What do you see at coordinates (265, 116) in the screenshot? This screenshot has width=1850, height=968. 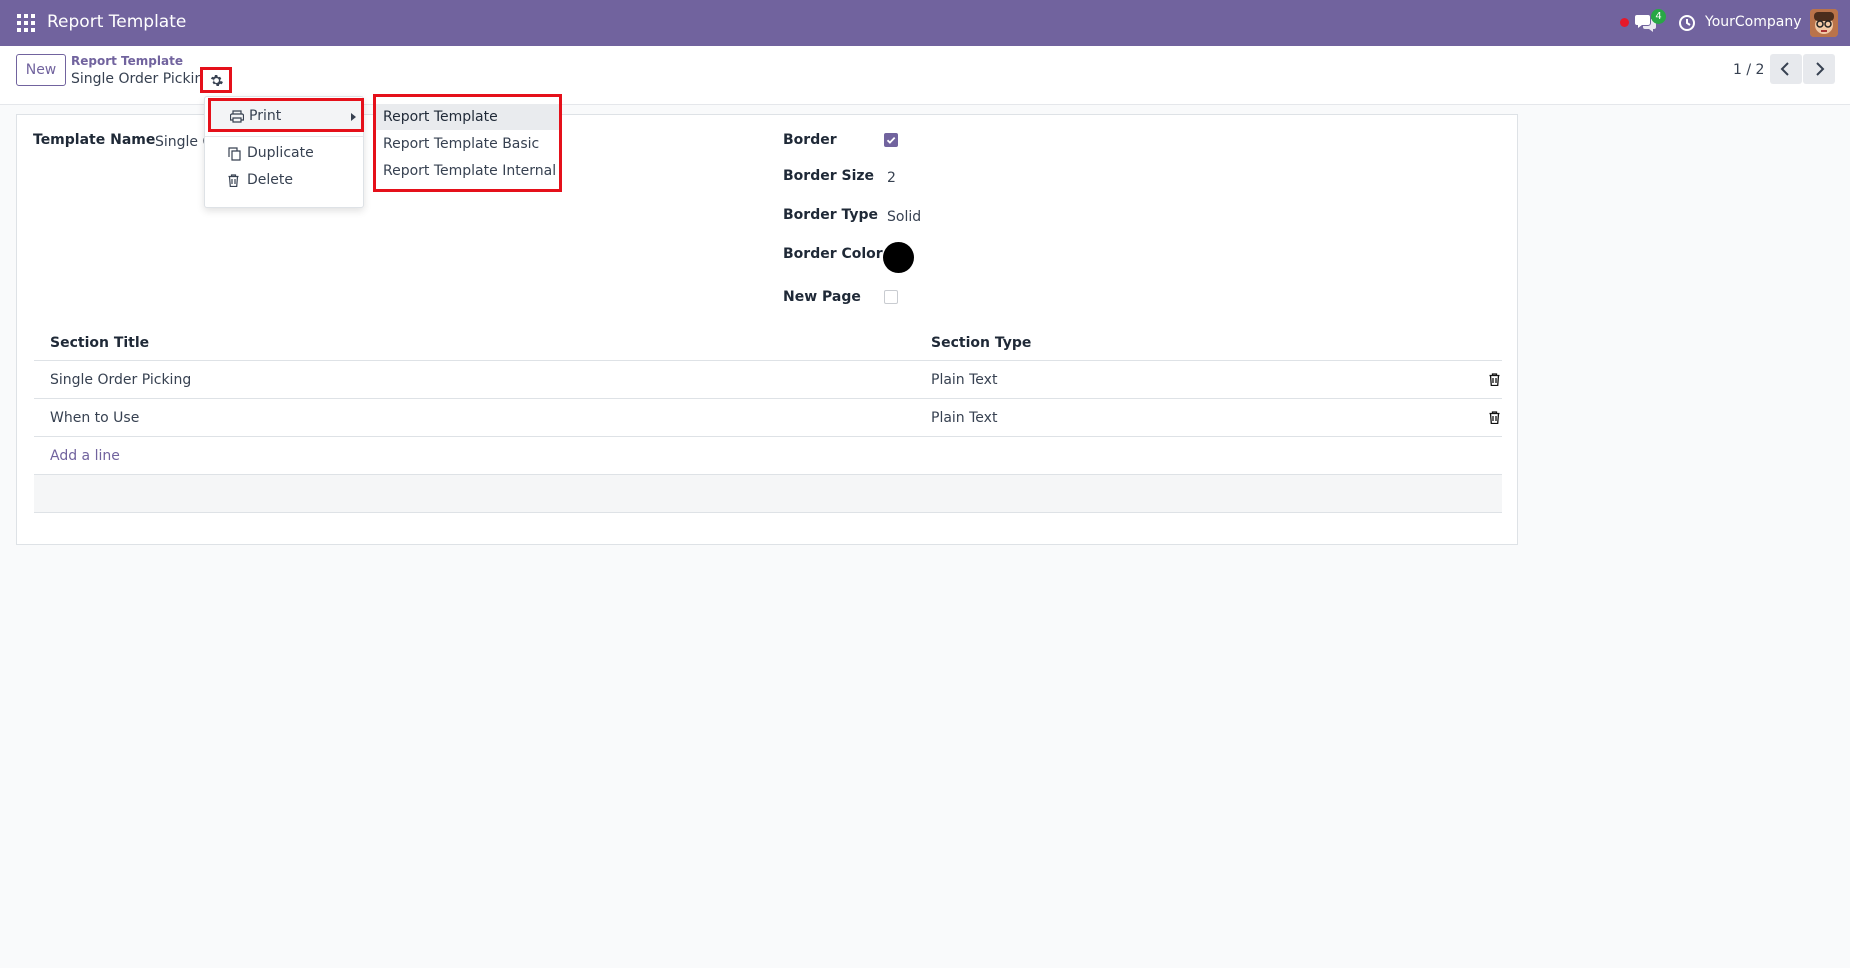 I see `print-label: Print` at bounding box center [265, 116].